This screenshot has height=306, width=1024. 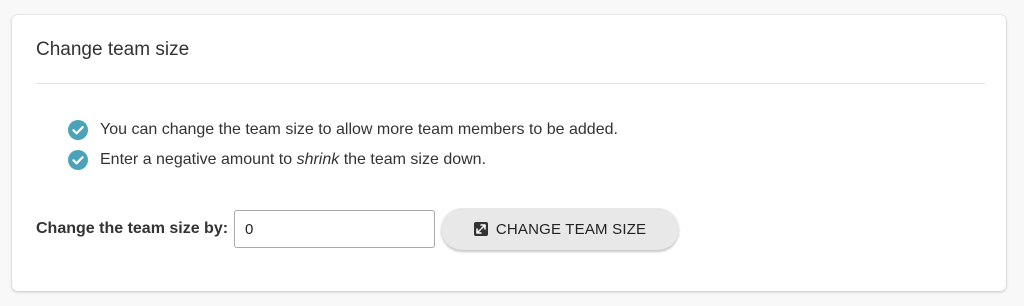 I want to click on team-size-label: Change the team size by:, so click(x=132, y=228).